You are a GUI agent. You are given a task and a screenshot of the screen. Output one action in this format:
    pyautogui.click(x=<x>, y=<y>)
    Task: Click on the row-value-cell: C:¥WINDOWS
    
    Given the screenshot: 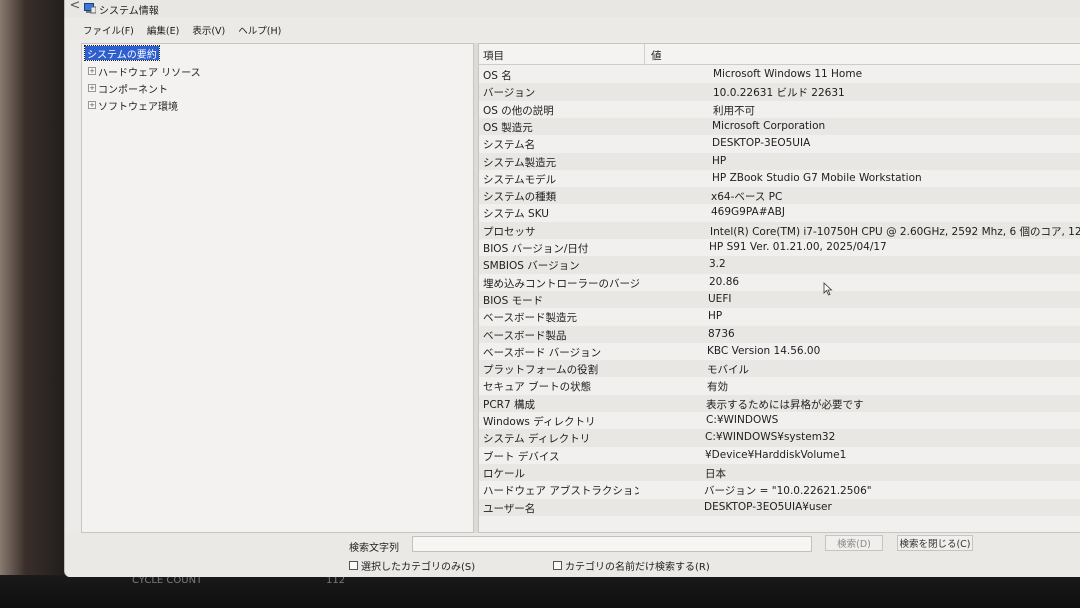 What is the action you would take?
    pyautogui.click(x=742, y=420)
    